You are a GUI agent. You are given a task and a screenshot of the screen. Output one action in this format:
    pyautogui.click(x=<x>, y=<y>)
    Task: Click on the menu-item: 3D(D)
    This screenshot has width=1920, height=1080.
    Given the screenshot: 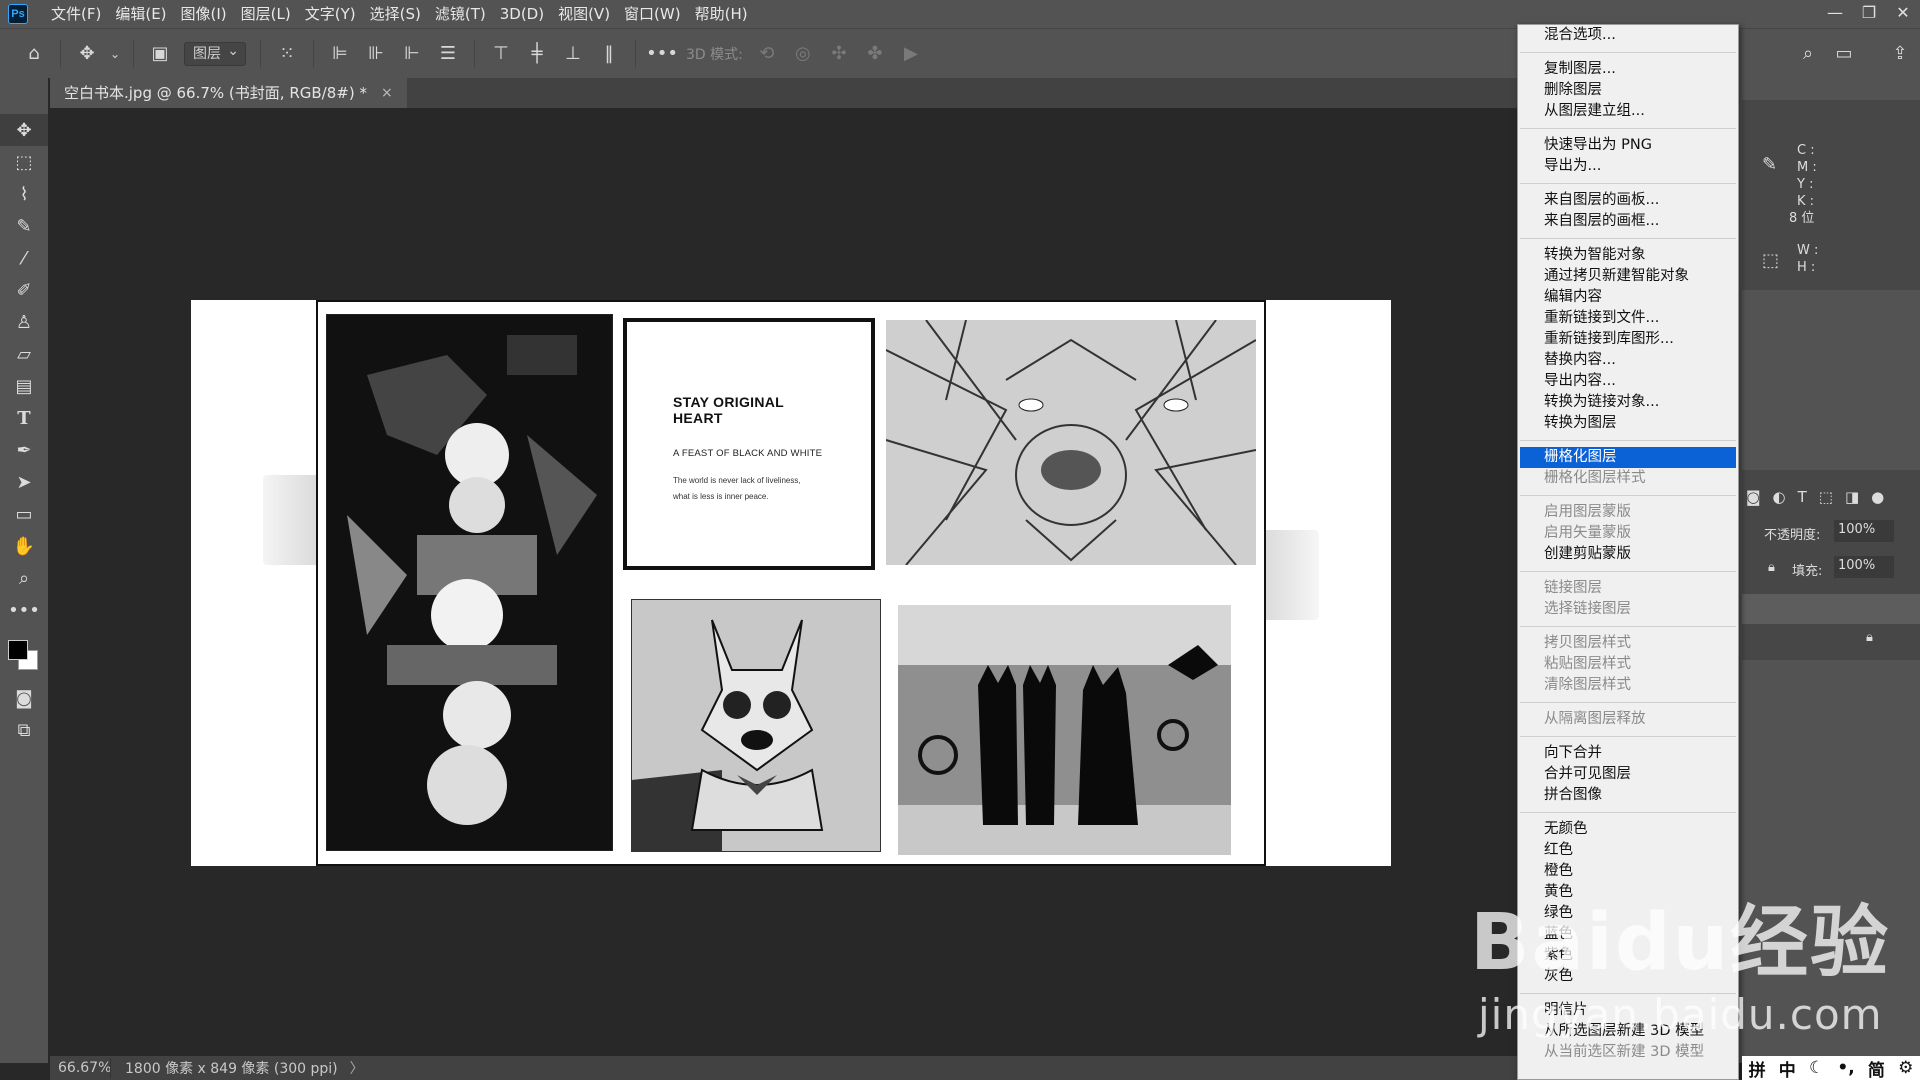 What is the action you would take?
    pyautogui.click(x=522, y=14)
    